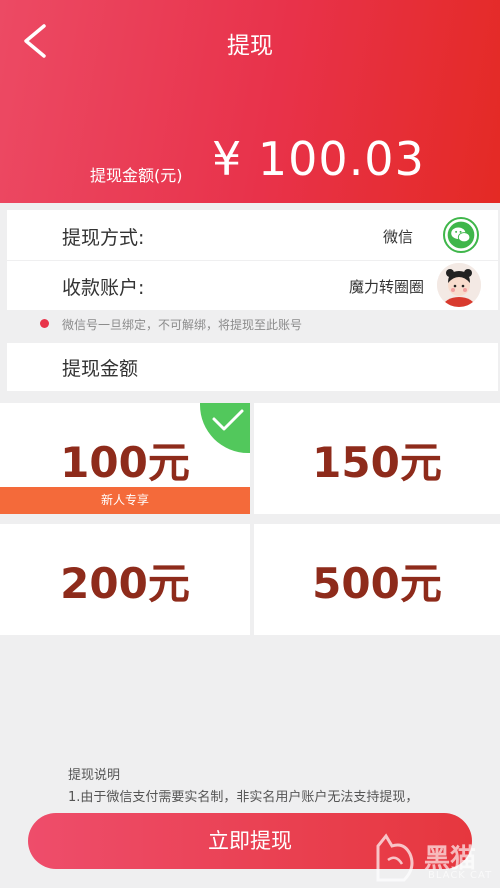 This screenshot has width=500, height=888. What do you see at coordinates (125, 500) in the screenshot?
I see `new-user-badge: 新人专享` at bounding box center [125, 500].